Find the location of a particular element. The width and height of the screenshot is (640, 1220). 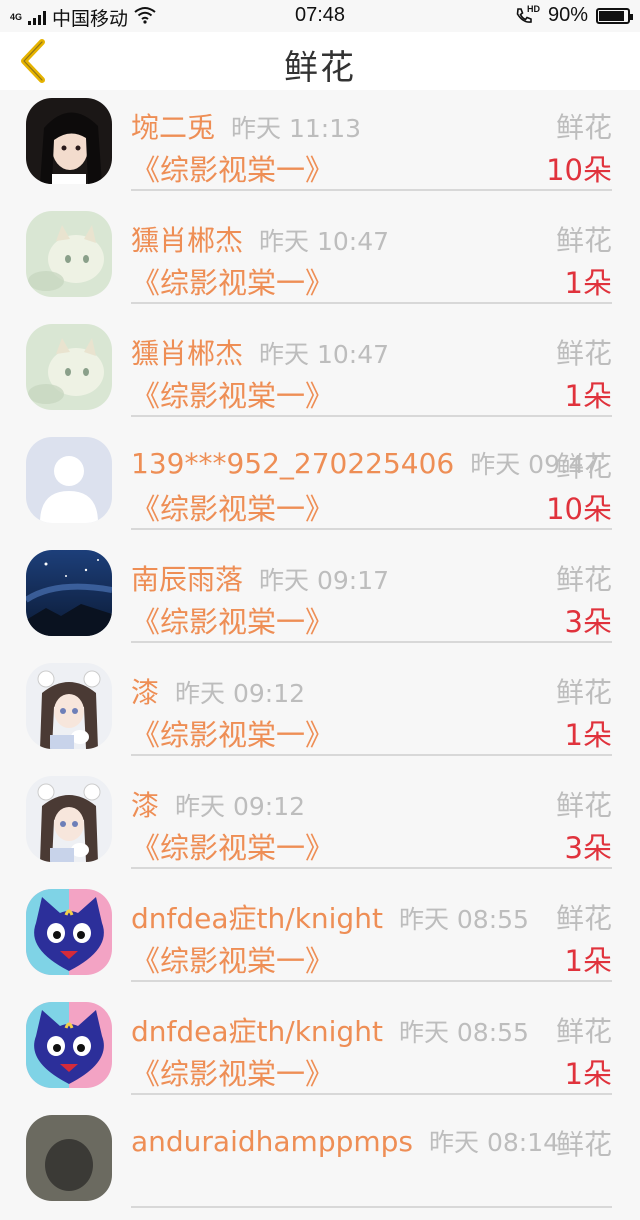

user-name-line: 139***952_270225406 昨天 09:47 is located at coordinates (365, 463).